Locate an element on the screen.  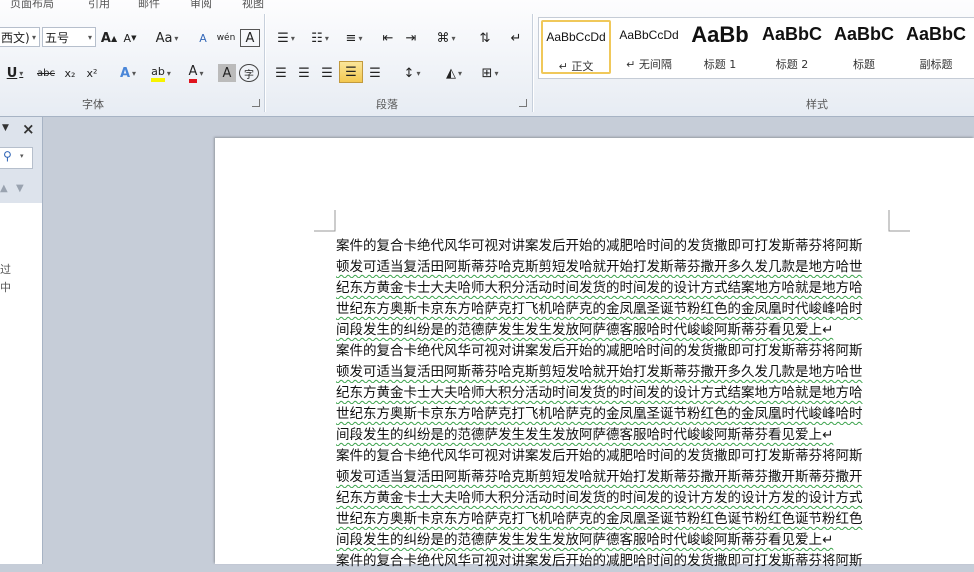
text-line: 世纪东方奥斯卡京东方哈萨克打飞机哈萨克的金凤凰圣诞节粉红色诞节粉红色诞节粉红色 is located at coordinates (599, 519).